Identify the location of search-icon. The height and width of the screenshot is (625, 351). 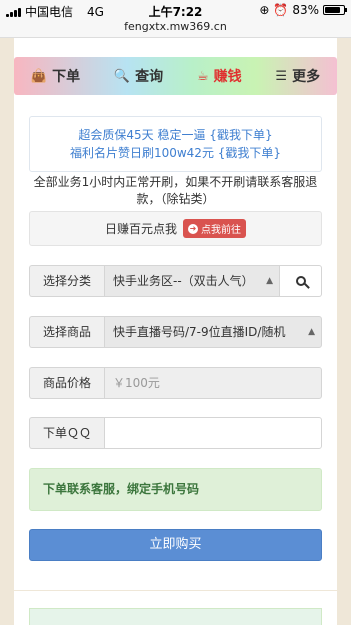
(300, 281).